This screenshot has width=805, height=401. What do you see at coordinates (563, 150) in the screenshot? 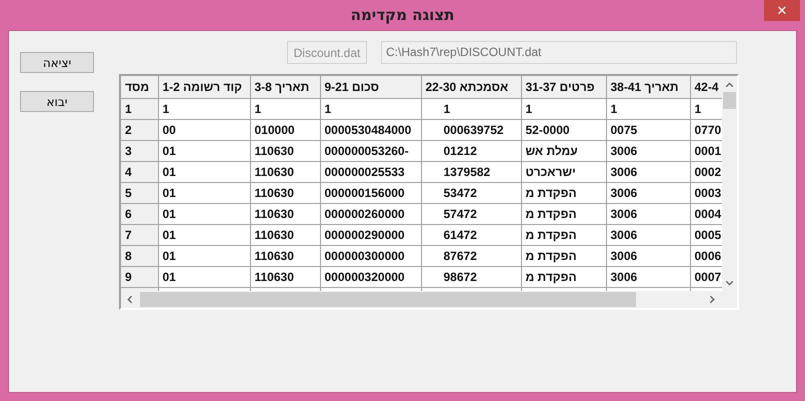
I see `table-cell: עמלת אש` at bounding box center [563, 150].